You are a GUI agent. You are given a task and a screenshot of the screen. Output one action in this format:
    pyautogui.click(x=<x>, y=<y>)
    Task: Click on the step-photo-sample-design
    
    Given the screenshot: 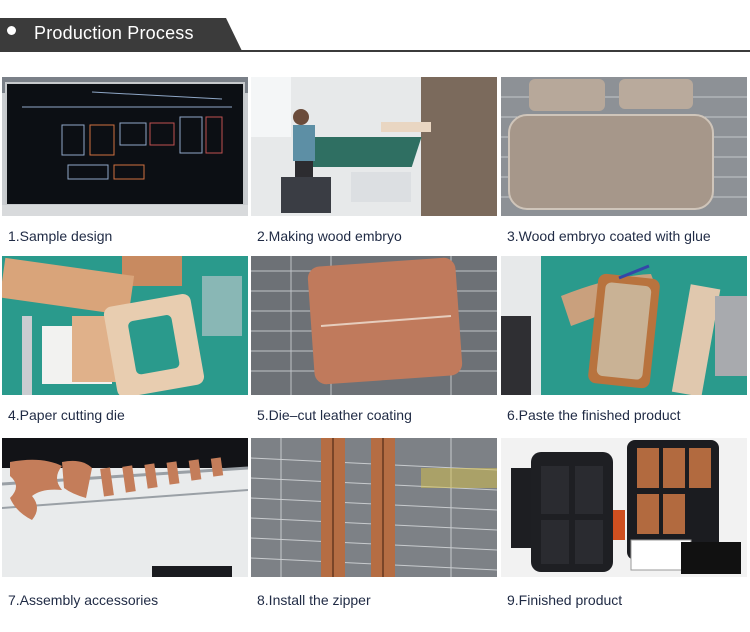 What is the action you would take?
    pyautogui.click(x=125, y=146)
    